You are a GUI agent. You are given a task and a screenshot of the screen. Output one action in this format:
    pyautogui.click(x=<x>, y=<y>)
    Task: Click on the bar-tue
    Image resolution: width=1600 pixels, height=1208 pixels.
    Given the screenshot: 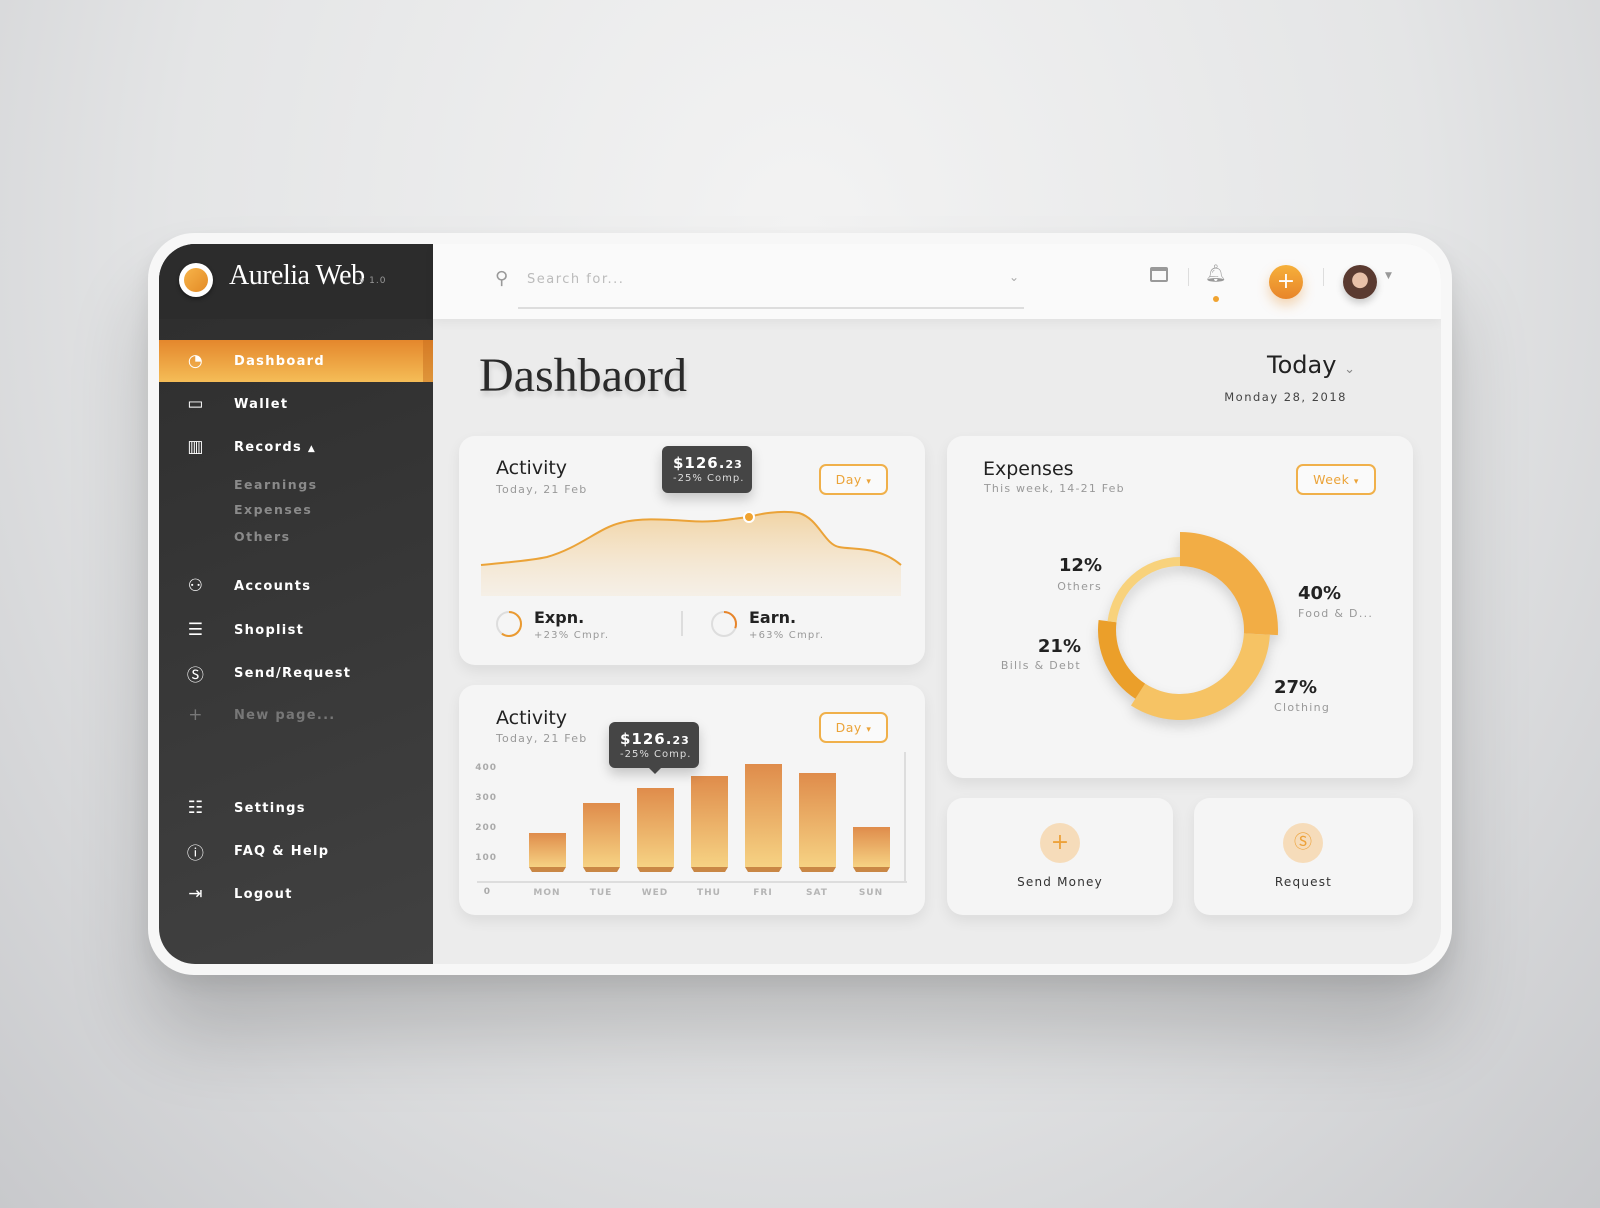 What is the action you would take?
    pyautogui.click(x=601, y=835)
    